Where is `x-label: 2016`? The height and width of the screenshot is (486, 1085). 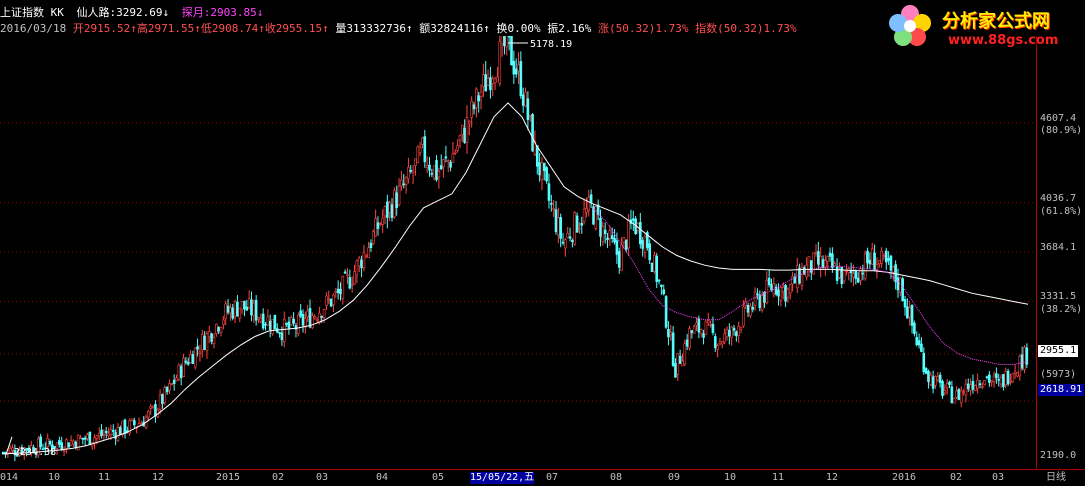
x-label: 2016 is located at coordinates (904, 477).